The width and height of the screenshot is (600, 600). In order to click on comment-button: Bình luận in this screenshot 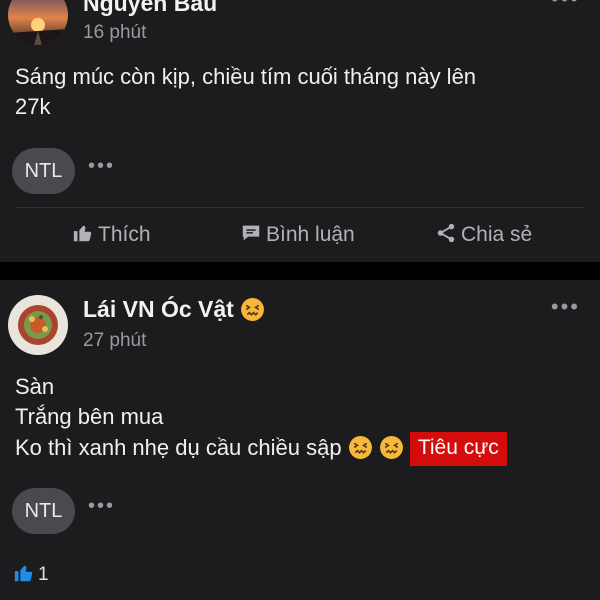, I will do `click(297, 234)`.